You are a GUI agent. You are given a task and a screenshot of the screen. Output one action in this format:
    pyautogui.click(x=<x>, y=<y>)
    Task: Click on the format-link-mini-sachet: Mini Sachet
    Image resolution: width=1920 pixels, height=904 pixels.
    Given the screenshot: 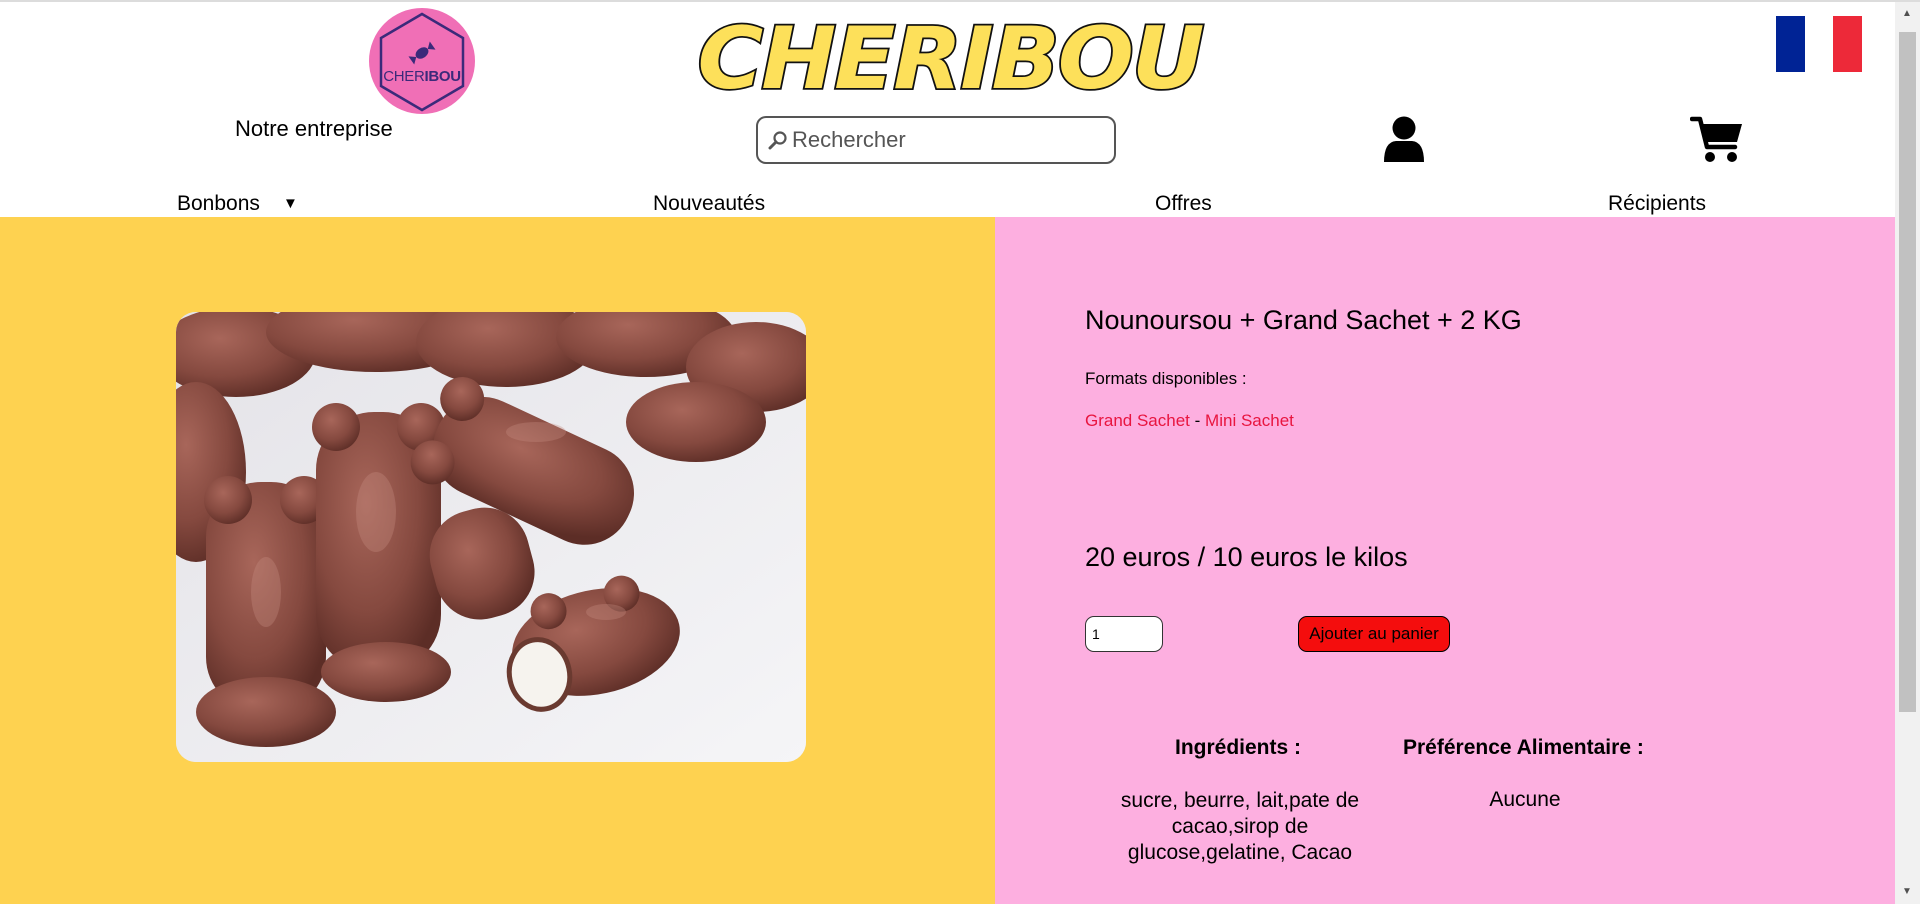 What is the action you would take?
    pyautogui.click(x=1249, y=420)
    